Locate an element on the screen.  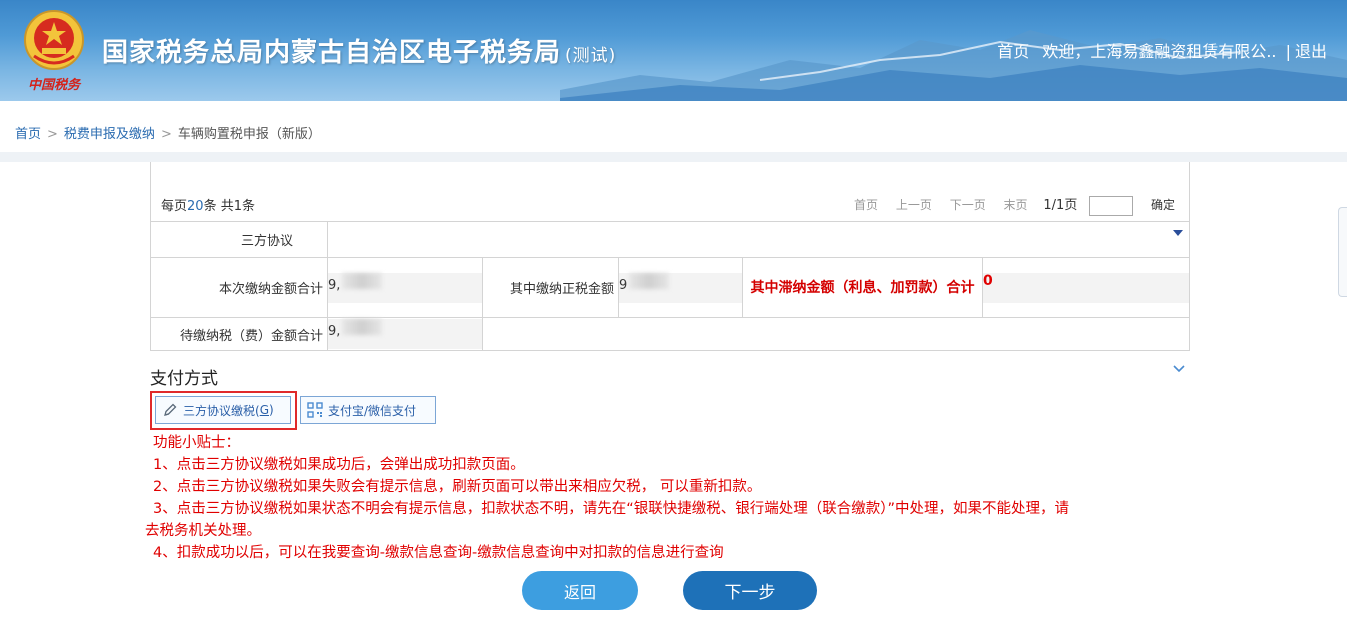
emblem-caption: 中国税务 is located at coordinates (54, 85).